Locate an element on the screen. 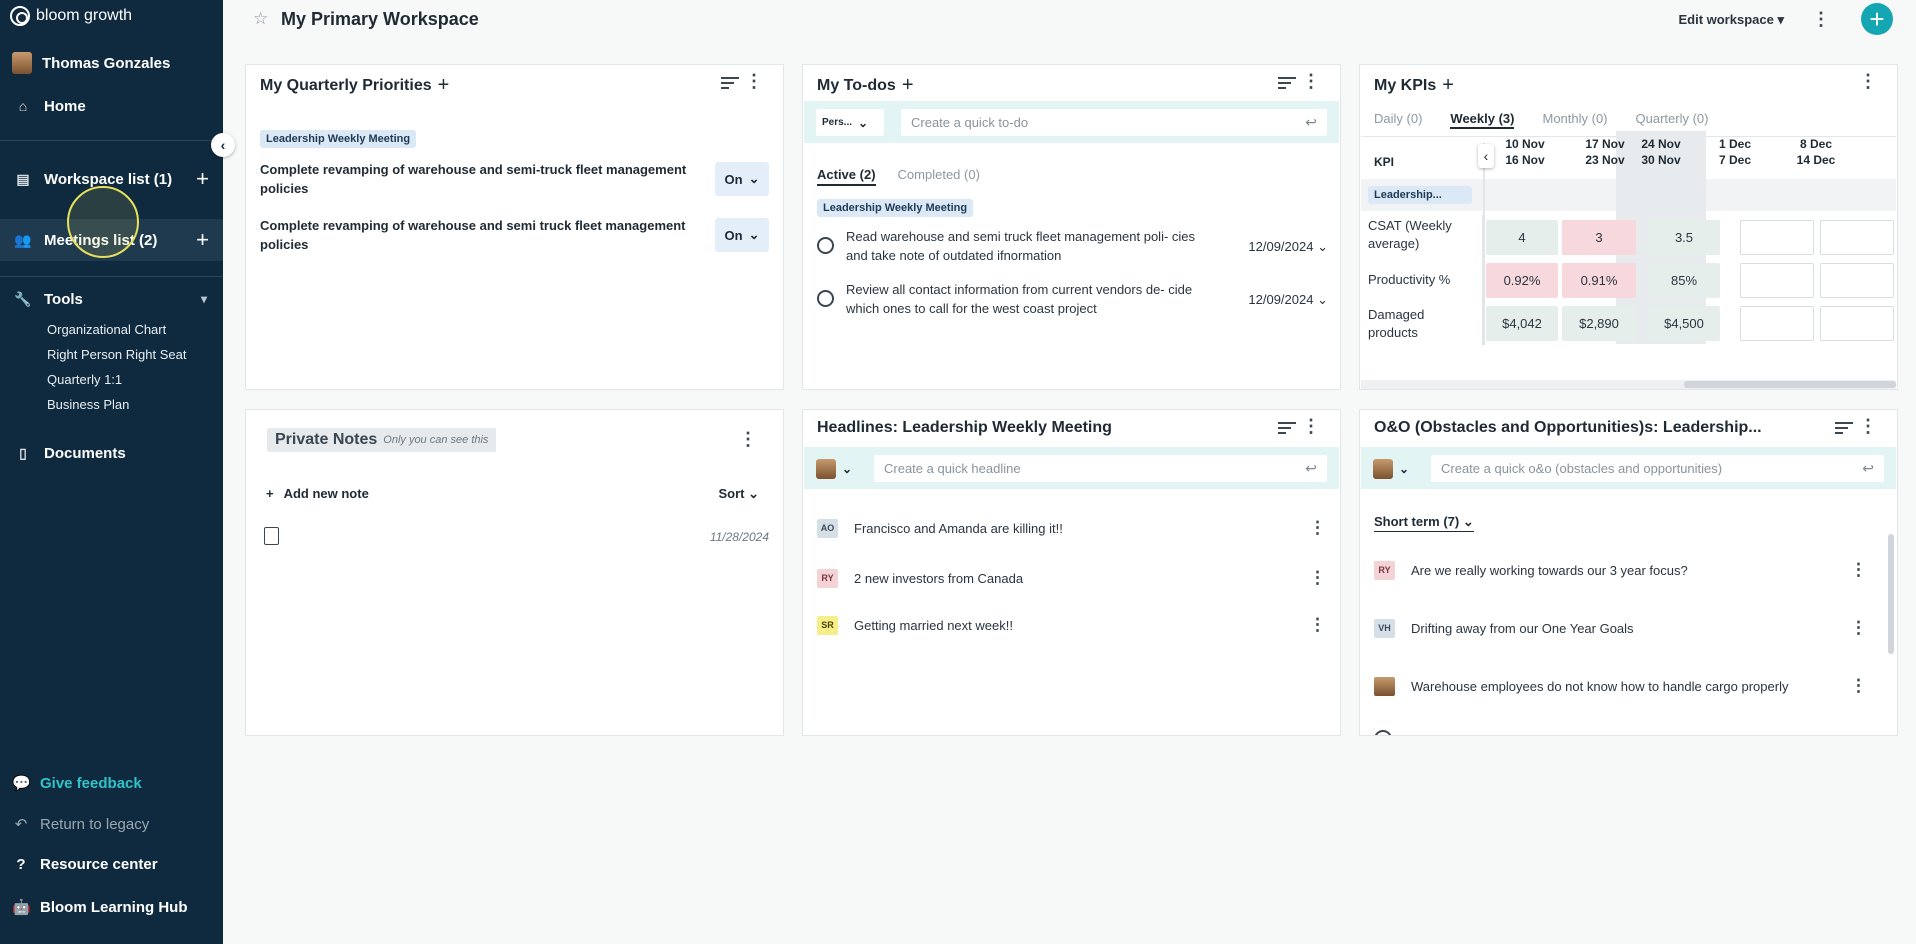 The image size is (1916, 944). tab-active: Active (2) is located at coordinates (846, 176).